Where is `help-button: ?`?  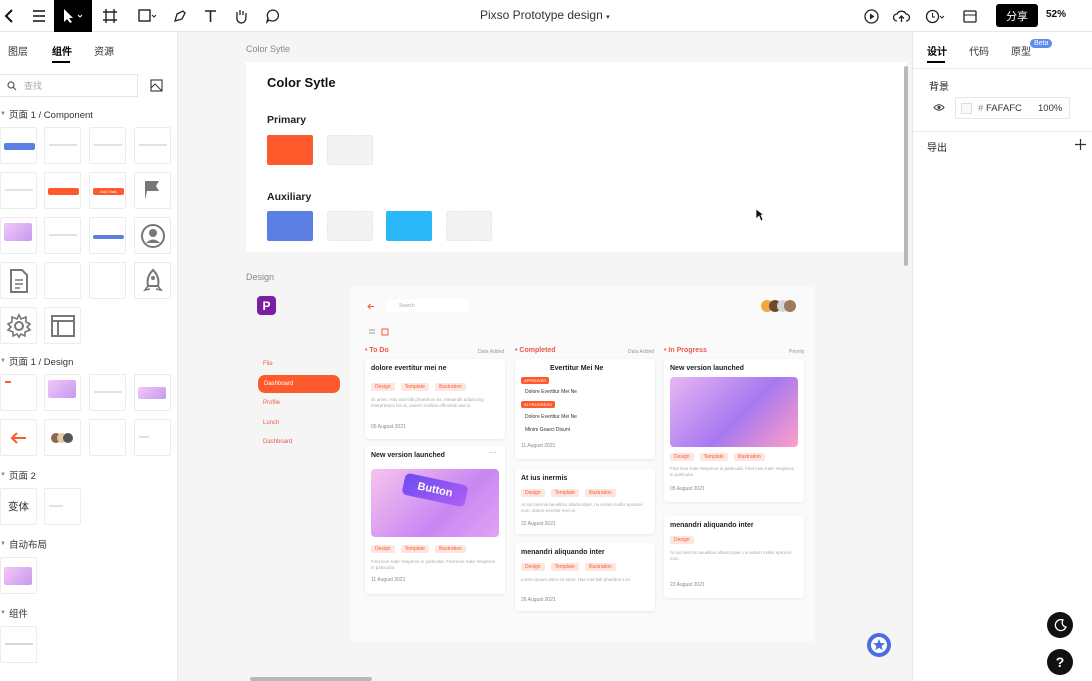 help-button: ? is located at coordinates (1060, 662).